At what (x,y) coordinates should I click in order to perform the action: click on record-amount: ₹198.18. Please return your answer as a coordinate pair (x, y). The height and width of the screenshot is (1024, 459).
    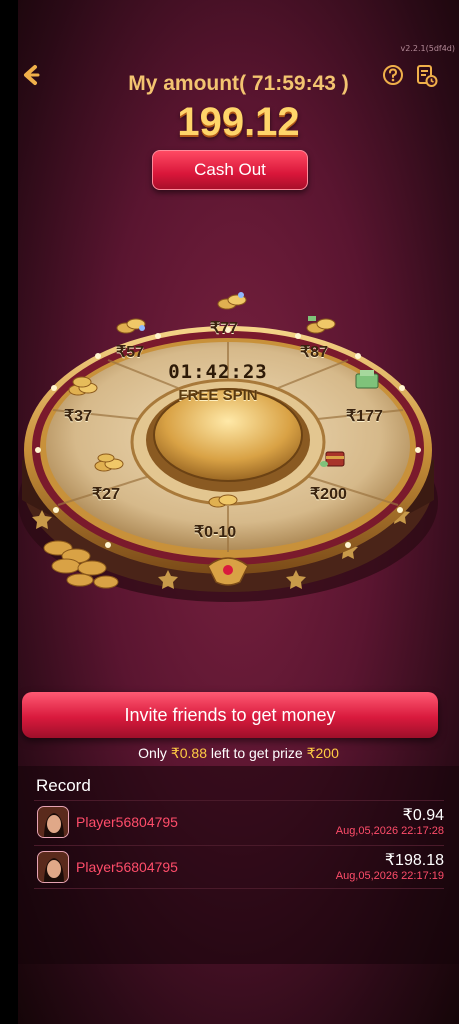
    Looking at the image, I should click on (414, 860).